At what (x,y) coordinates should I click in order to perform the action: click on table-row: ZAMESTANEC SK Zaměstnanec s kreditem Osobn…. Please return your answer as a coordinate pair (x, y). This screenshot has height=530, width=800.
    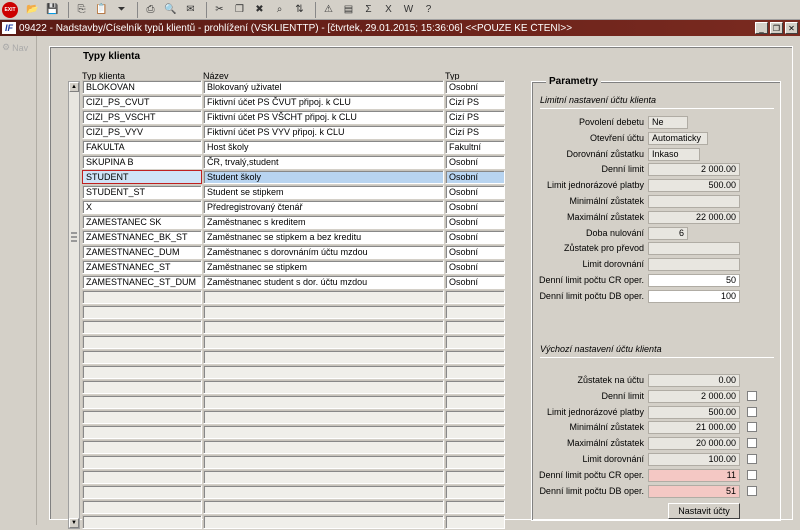
    Looking at the image, I should click on (294, 222).